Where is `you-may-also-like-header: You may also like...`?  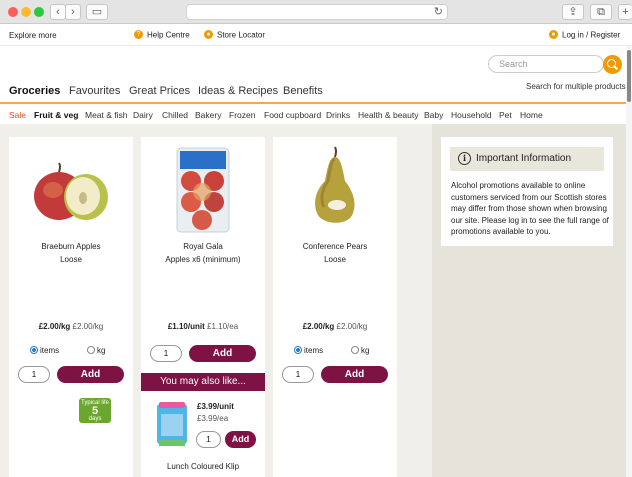
you-may-also-like-header: You may also like... is located at coordinates (203, 382).